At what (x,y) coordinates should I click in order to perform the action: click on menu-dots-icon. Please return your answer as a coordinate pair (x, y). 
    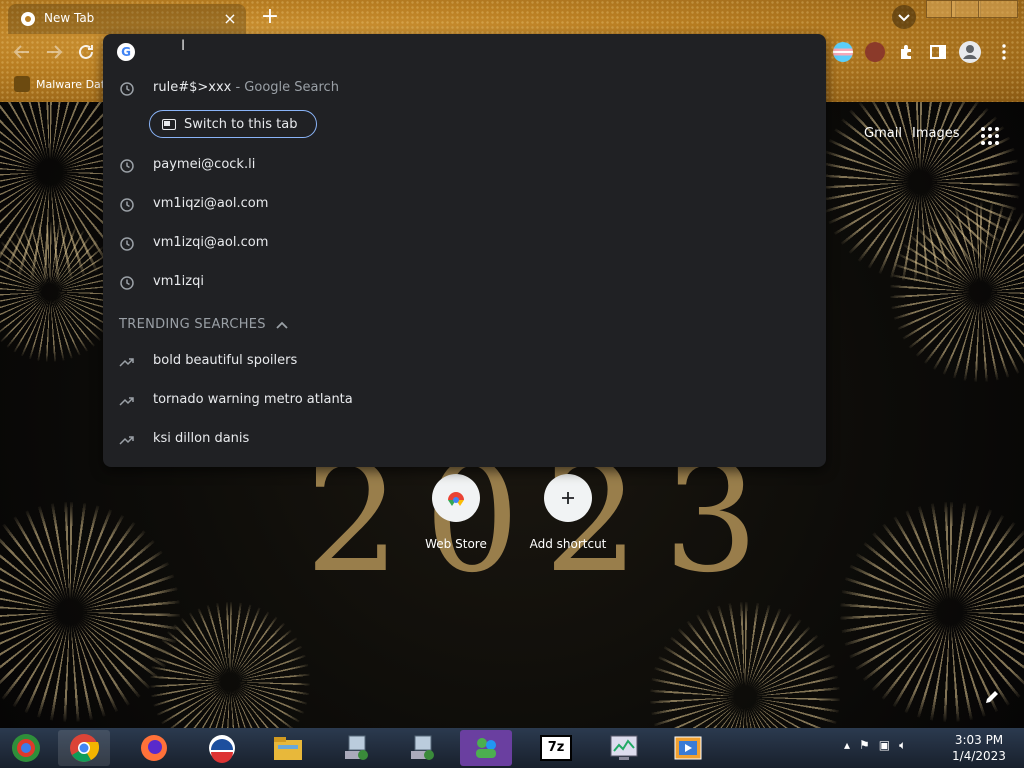
    Looking at the image, I should click on (1004, 52).